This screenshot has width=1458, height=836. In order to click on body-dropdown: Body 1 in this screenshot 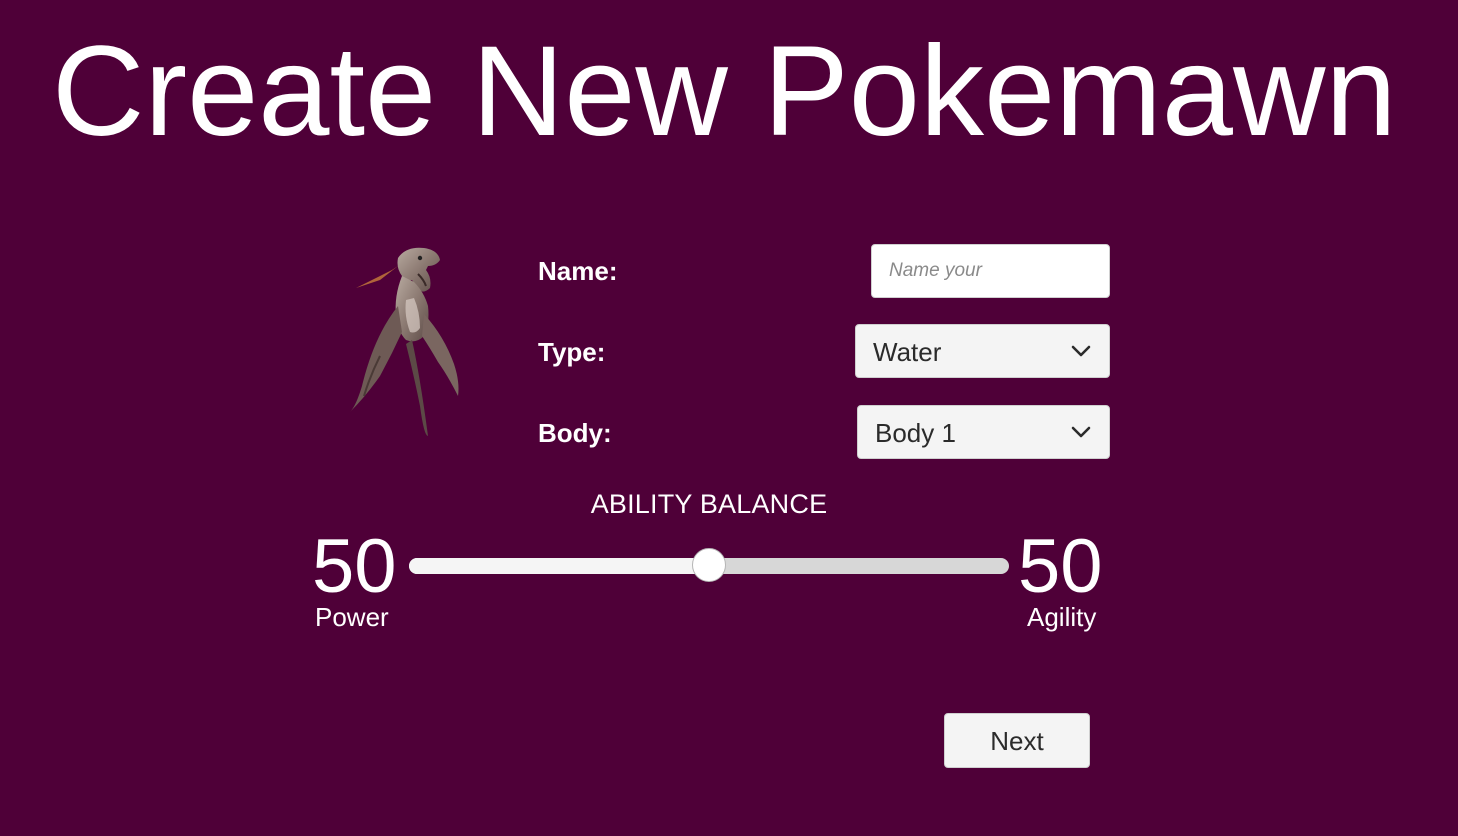, I will do `click(983, 432)`.